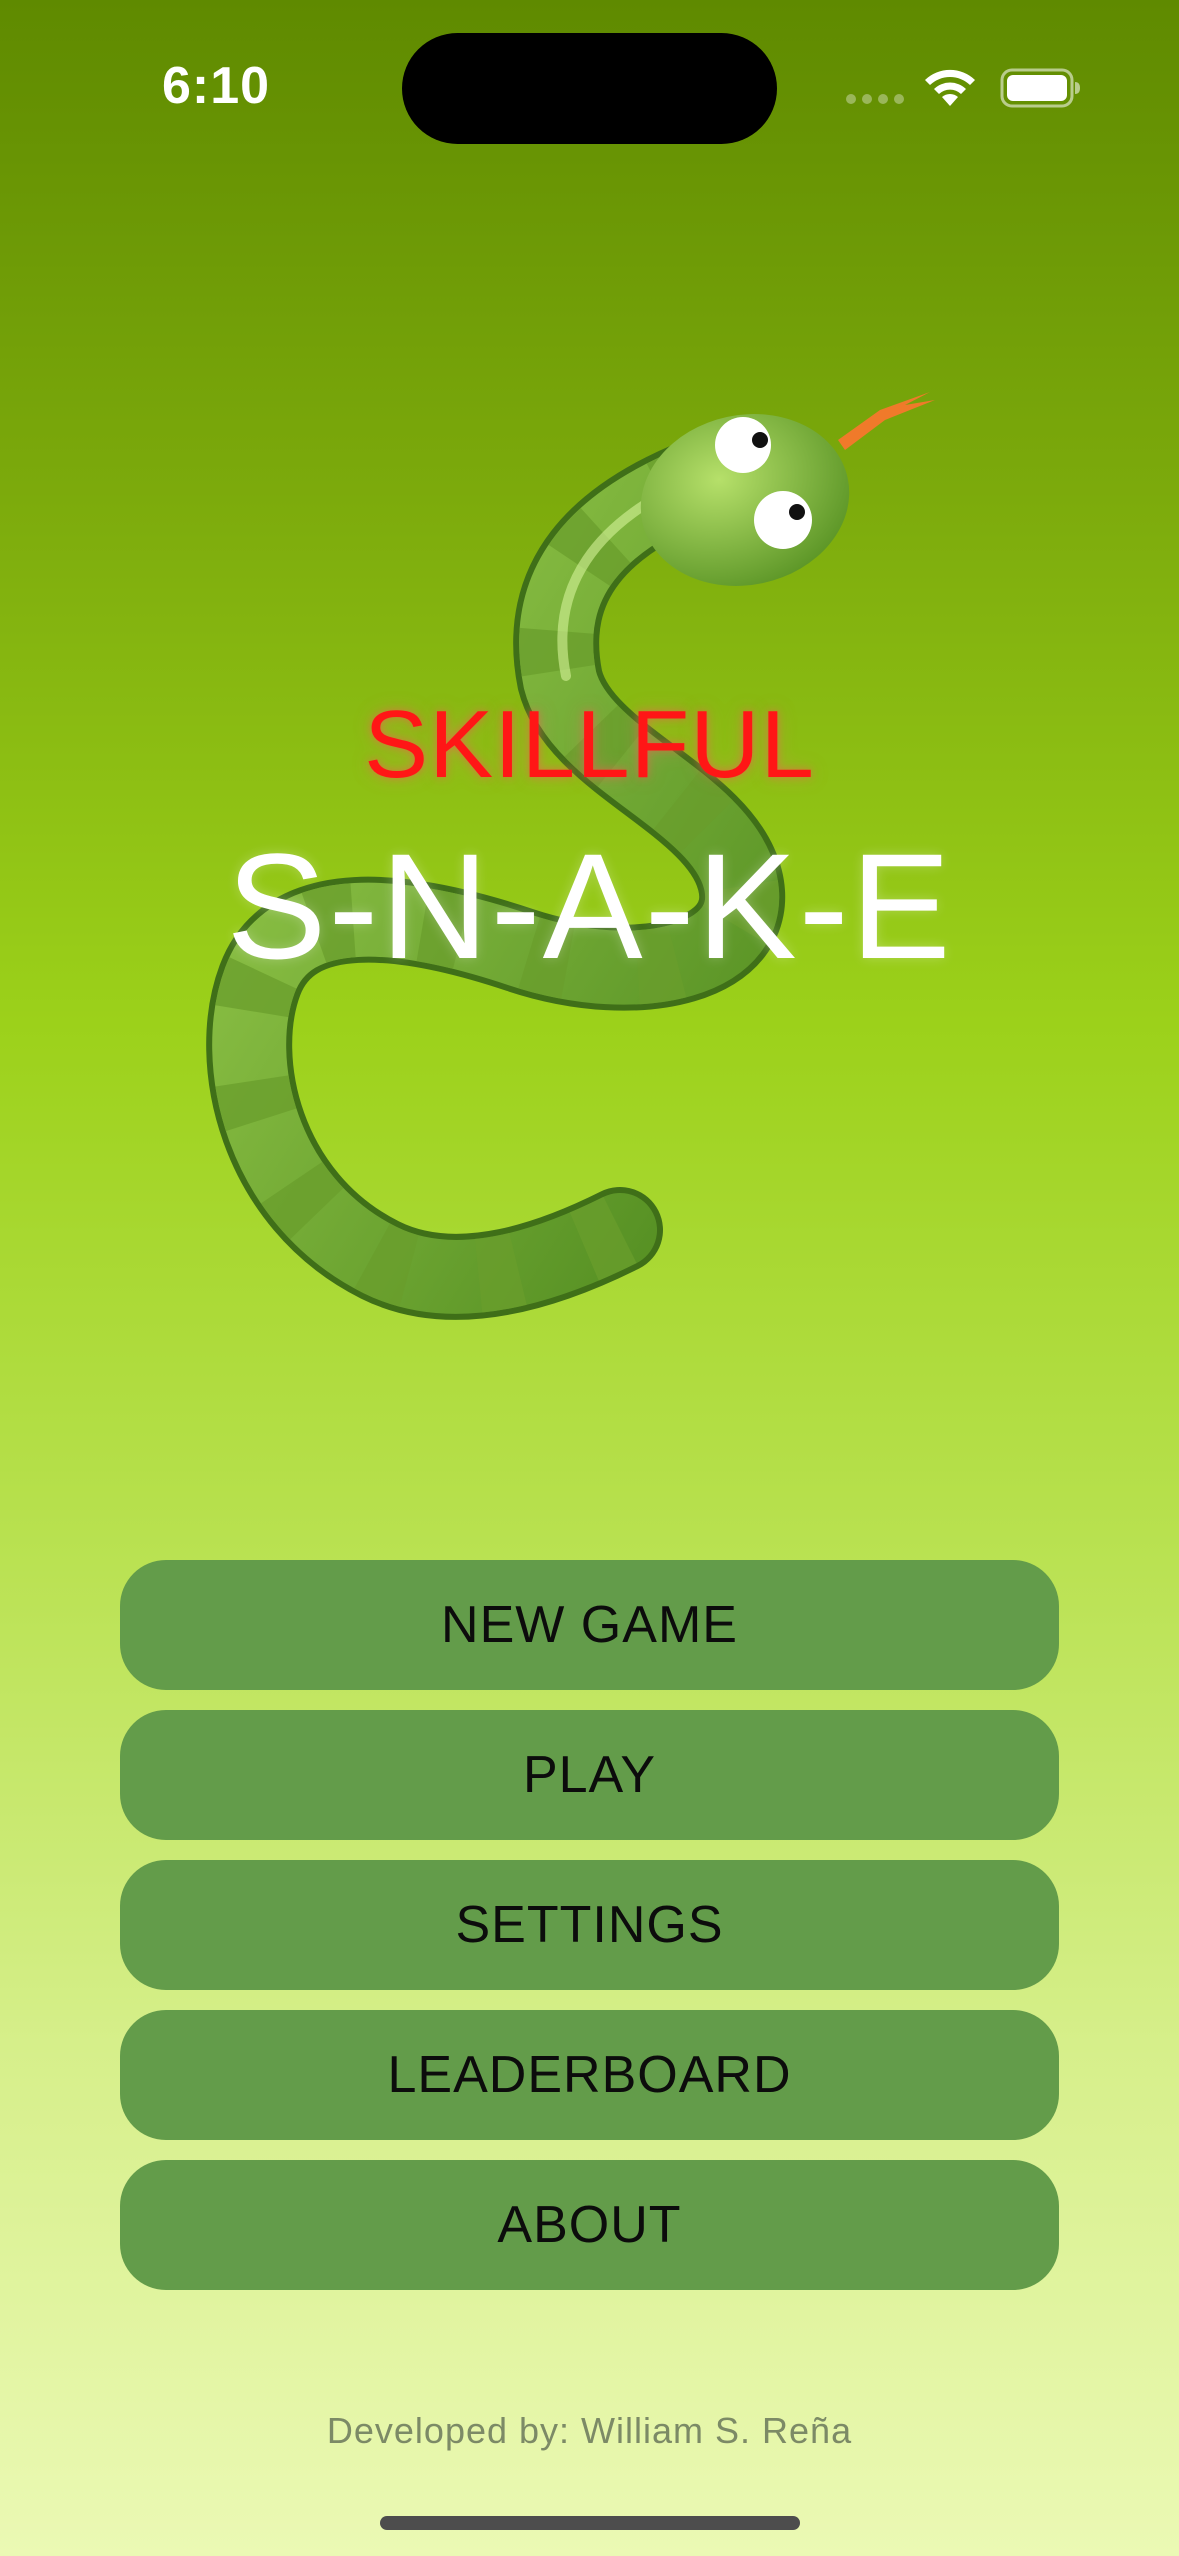 This screenshot has width=1179, height=2556. What do you see at coordinates (589, 744) in the screenshot?
I see `game-title-subtitle: SKILLFUL` at bounding box center [589, 744].